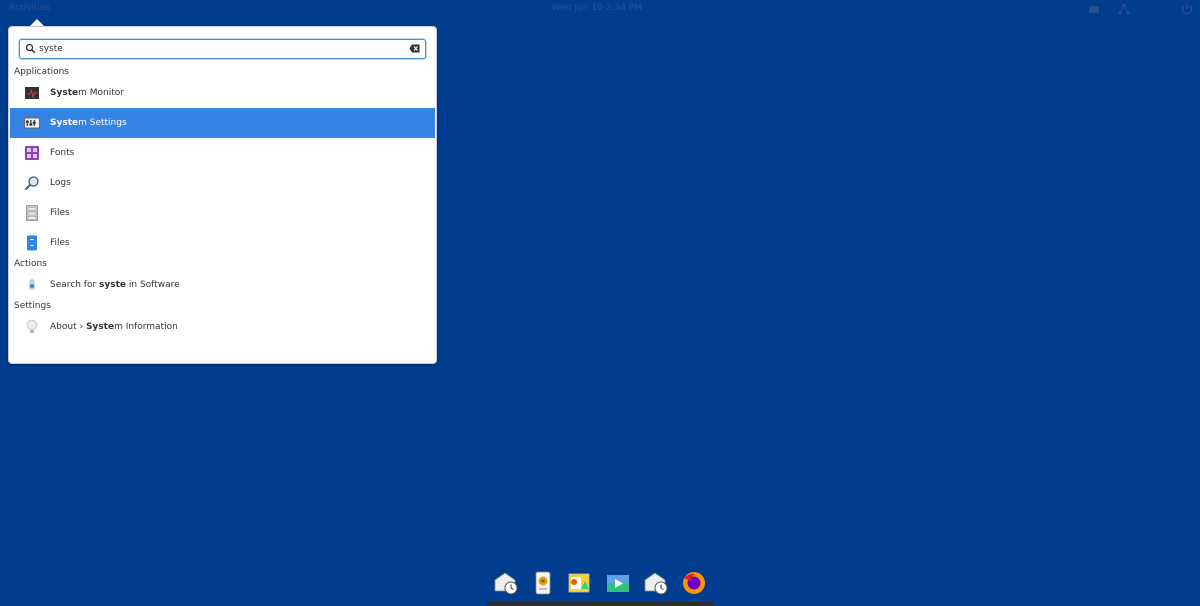  I want to click on logs-icon, so click(31, 183).